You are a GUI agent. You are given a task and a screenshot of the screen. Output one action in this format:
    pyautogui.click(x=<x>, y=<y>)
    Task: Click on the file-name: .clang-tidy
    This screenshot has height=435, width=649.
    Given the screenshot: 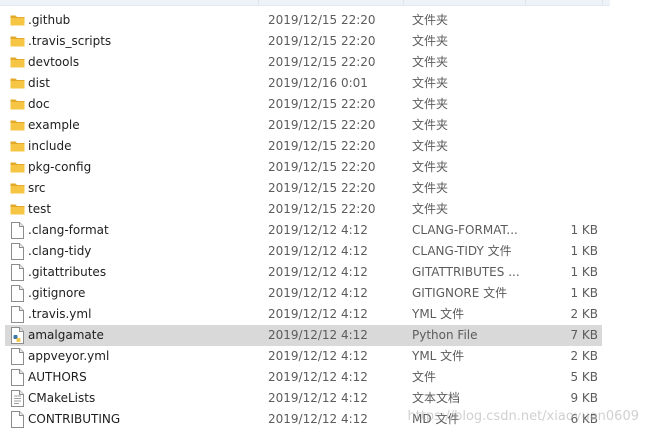 What is the action you would take?
    pyautogui.click(x=60, y=251)
    